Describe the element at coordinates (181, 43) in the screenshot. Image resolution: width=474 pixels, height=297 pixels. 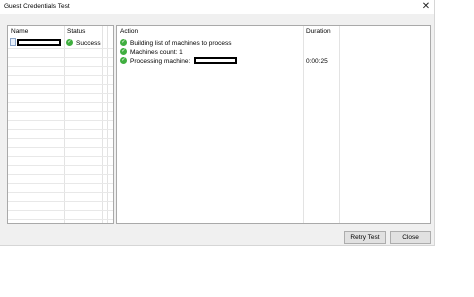
I see `action-text: Building list of machines to process` at that location.